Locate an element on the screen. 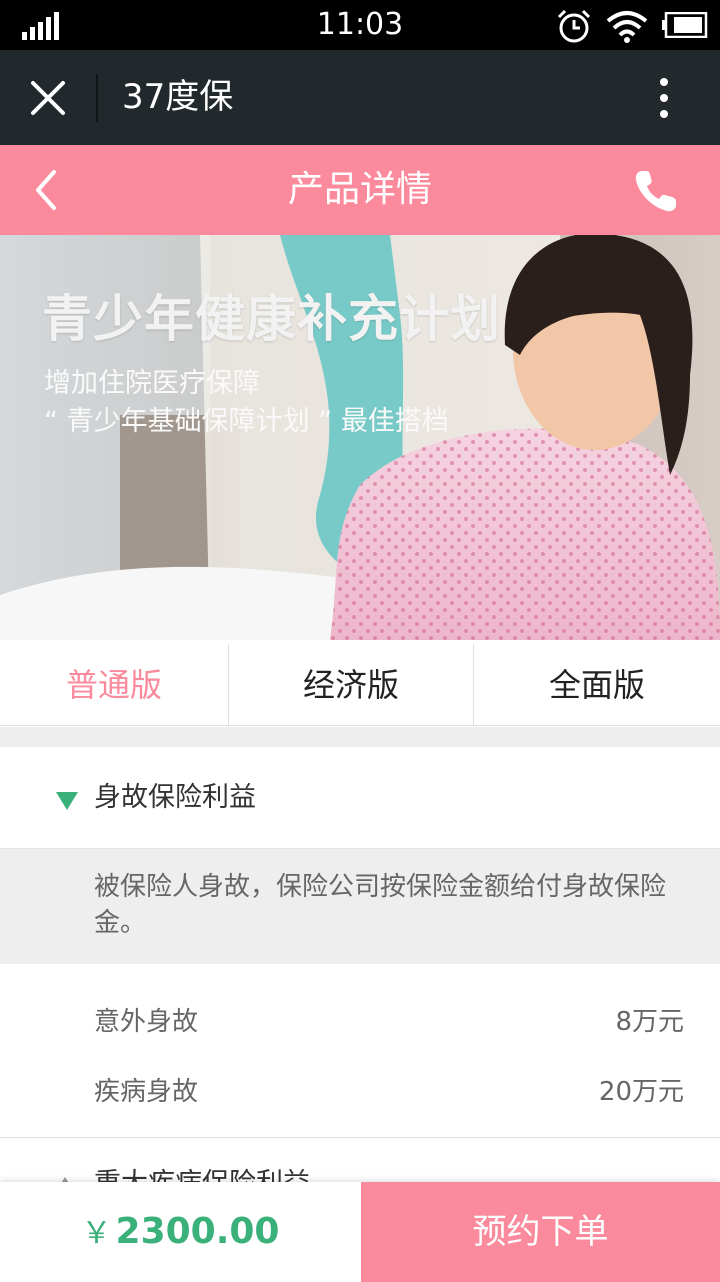 The height and width of the screenshot is (1282, 720). section-gap is located at coordinates (360, 737).